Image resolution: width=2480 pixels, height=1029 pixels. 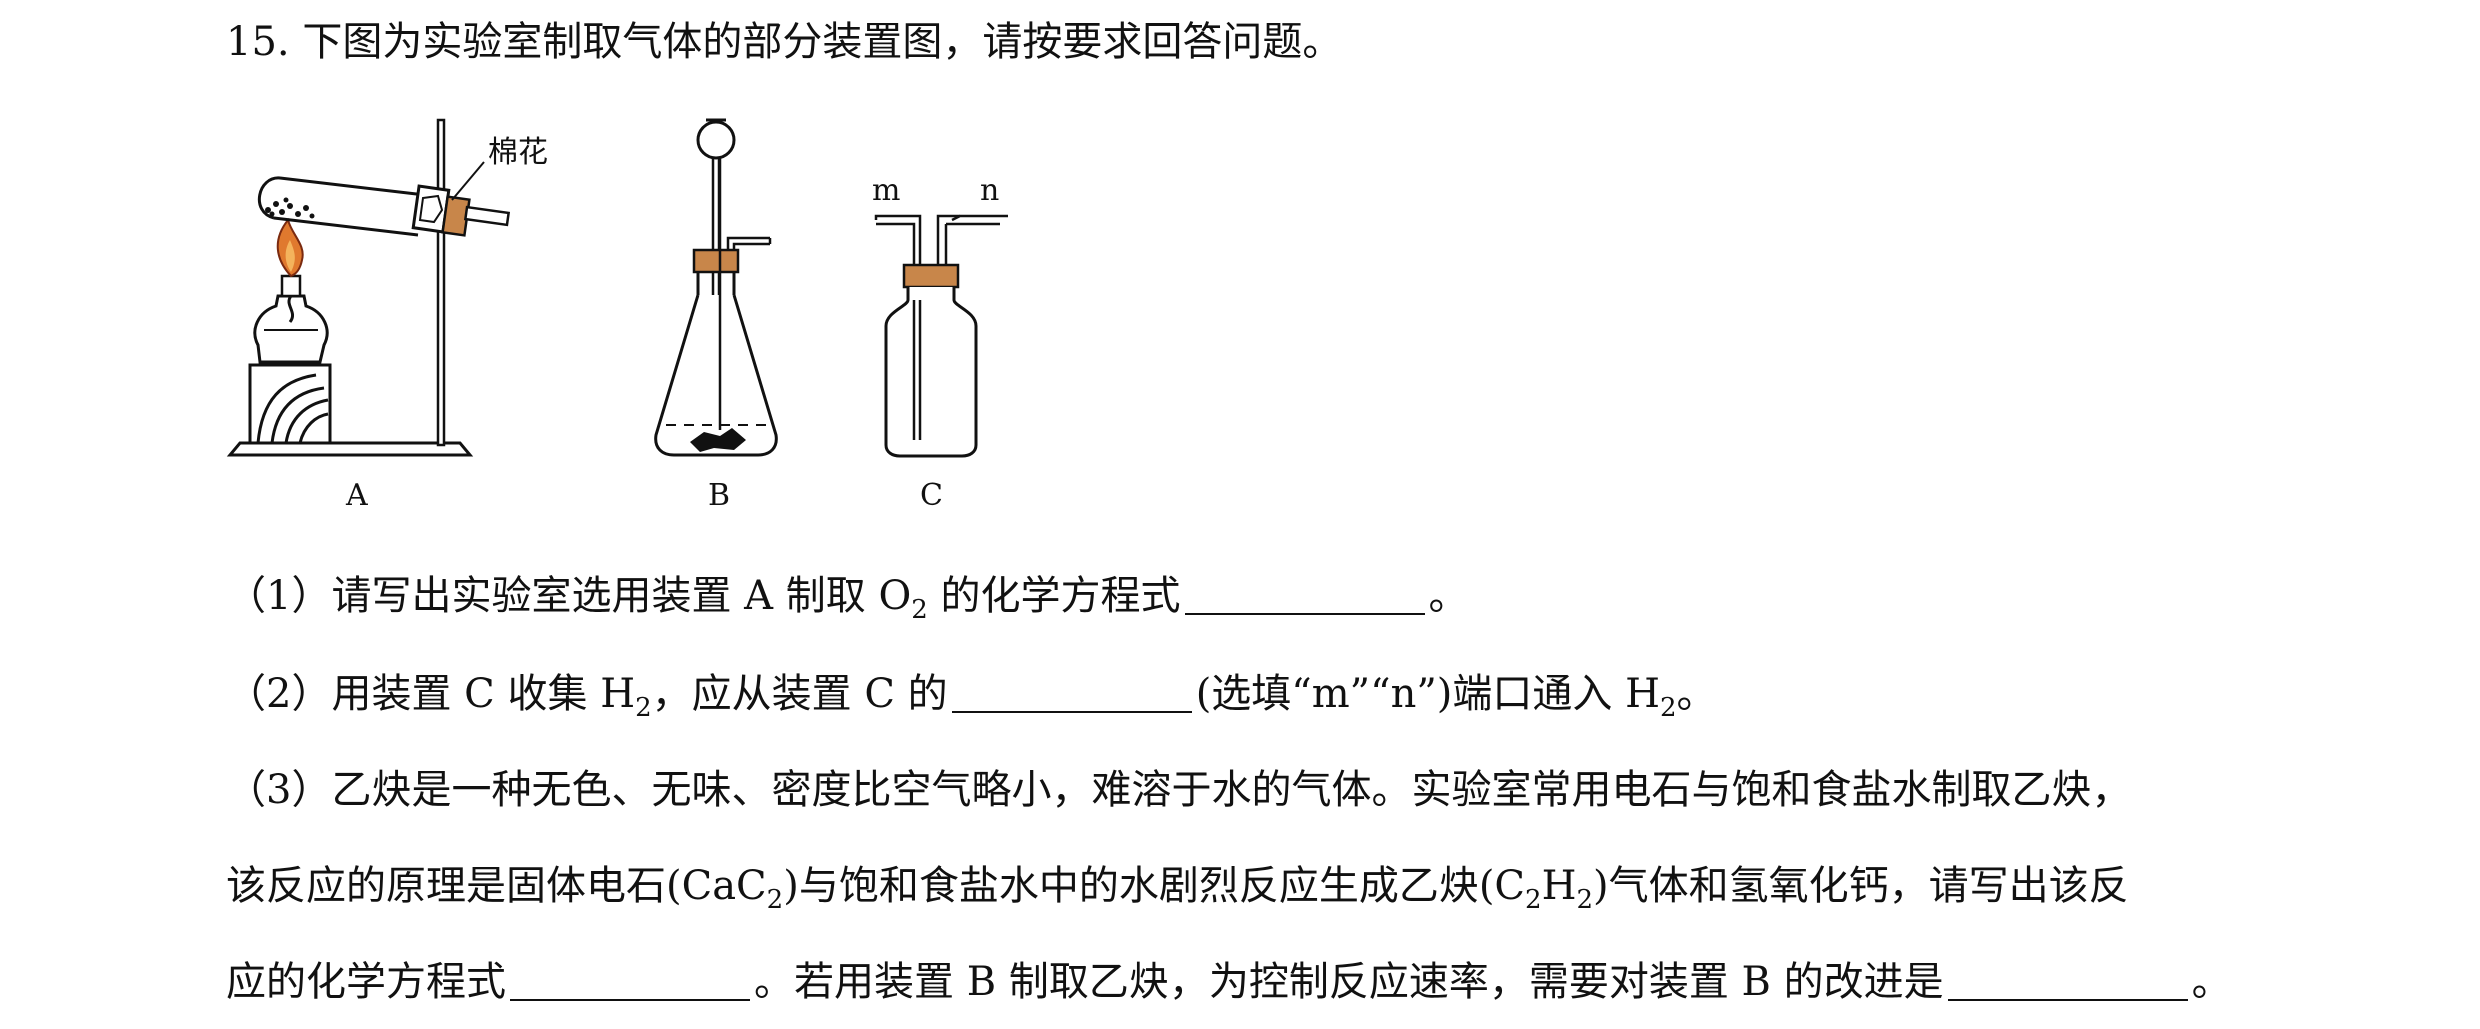 I want to click on question-title: 15. 下图为实验室制取气体的部分装置图，请按要求回答问题。, so click(x=784, y=42).